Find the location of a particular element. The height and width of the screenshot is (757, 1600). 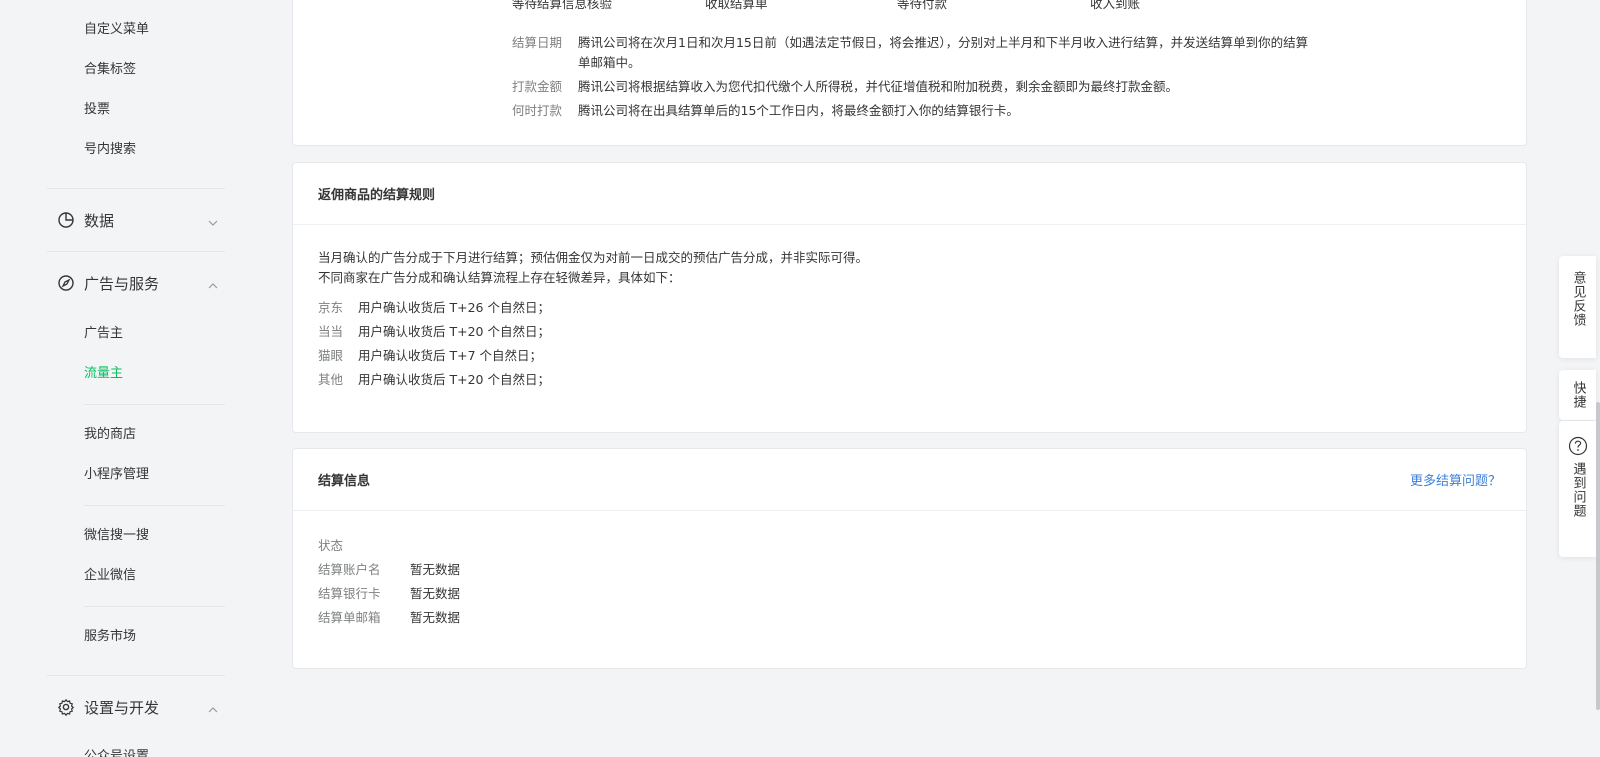

status-row: 状态 is located at coordinates (389, 546).